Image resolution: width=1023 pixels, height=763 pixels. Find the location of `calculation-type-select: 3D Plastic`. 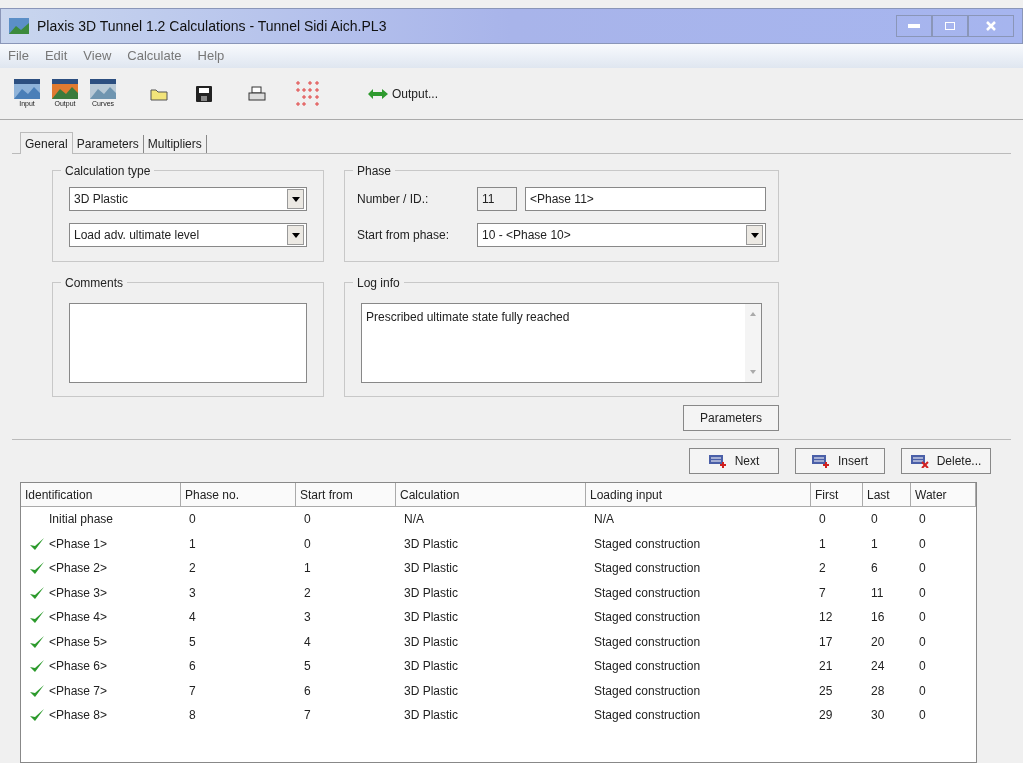

calculation-type-select: 3D Plastic is located at coordinates (188, 199).